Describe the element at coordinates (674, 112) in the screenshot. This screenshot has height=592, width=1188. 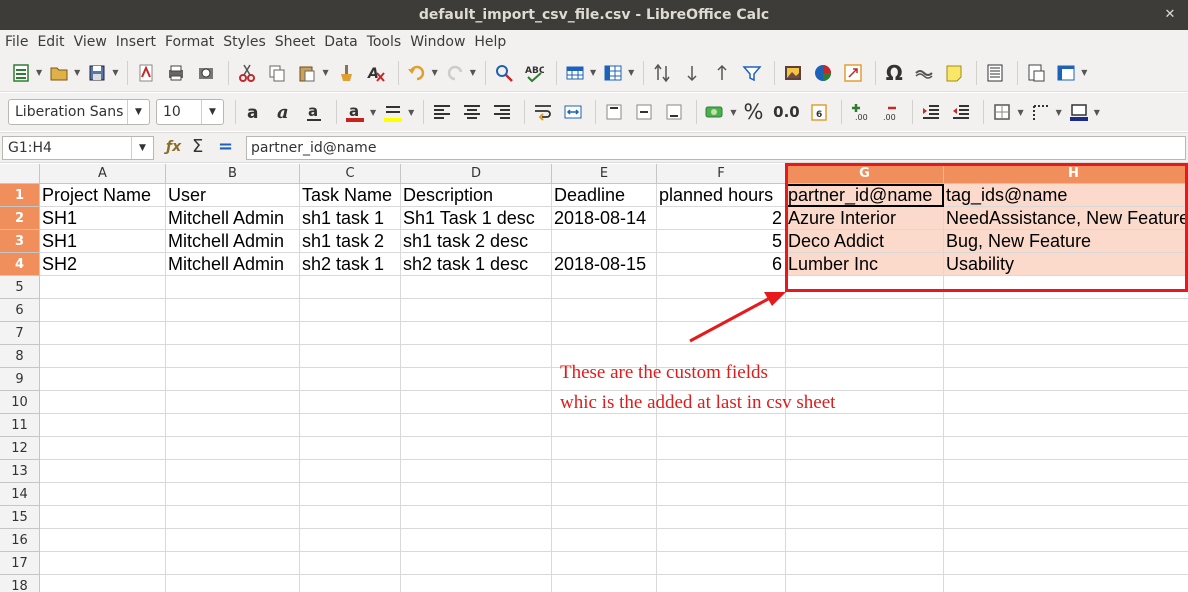
I see `align-bottom-icon` at that location.